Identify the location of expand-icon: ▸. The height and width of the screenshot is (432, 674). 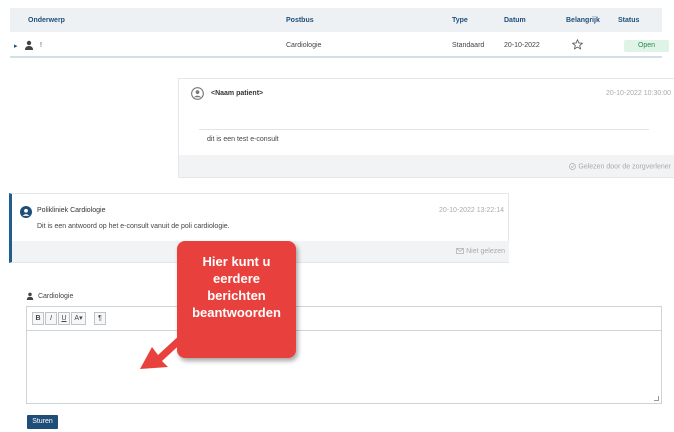
(16, 46).